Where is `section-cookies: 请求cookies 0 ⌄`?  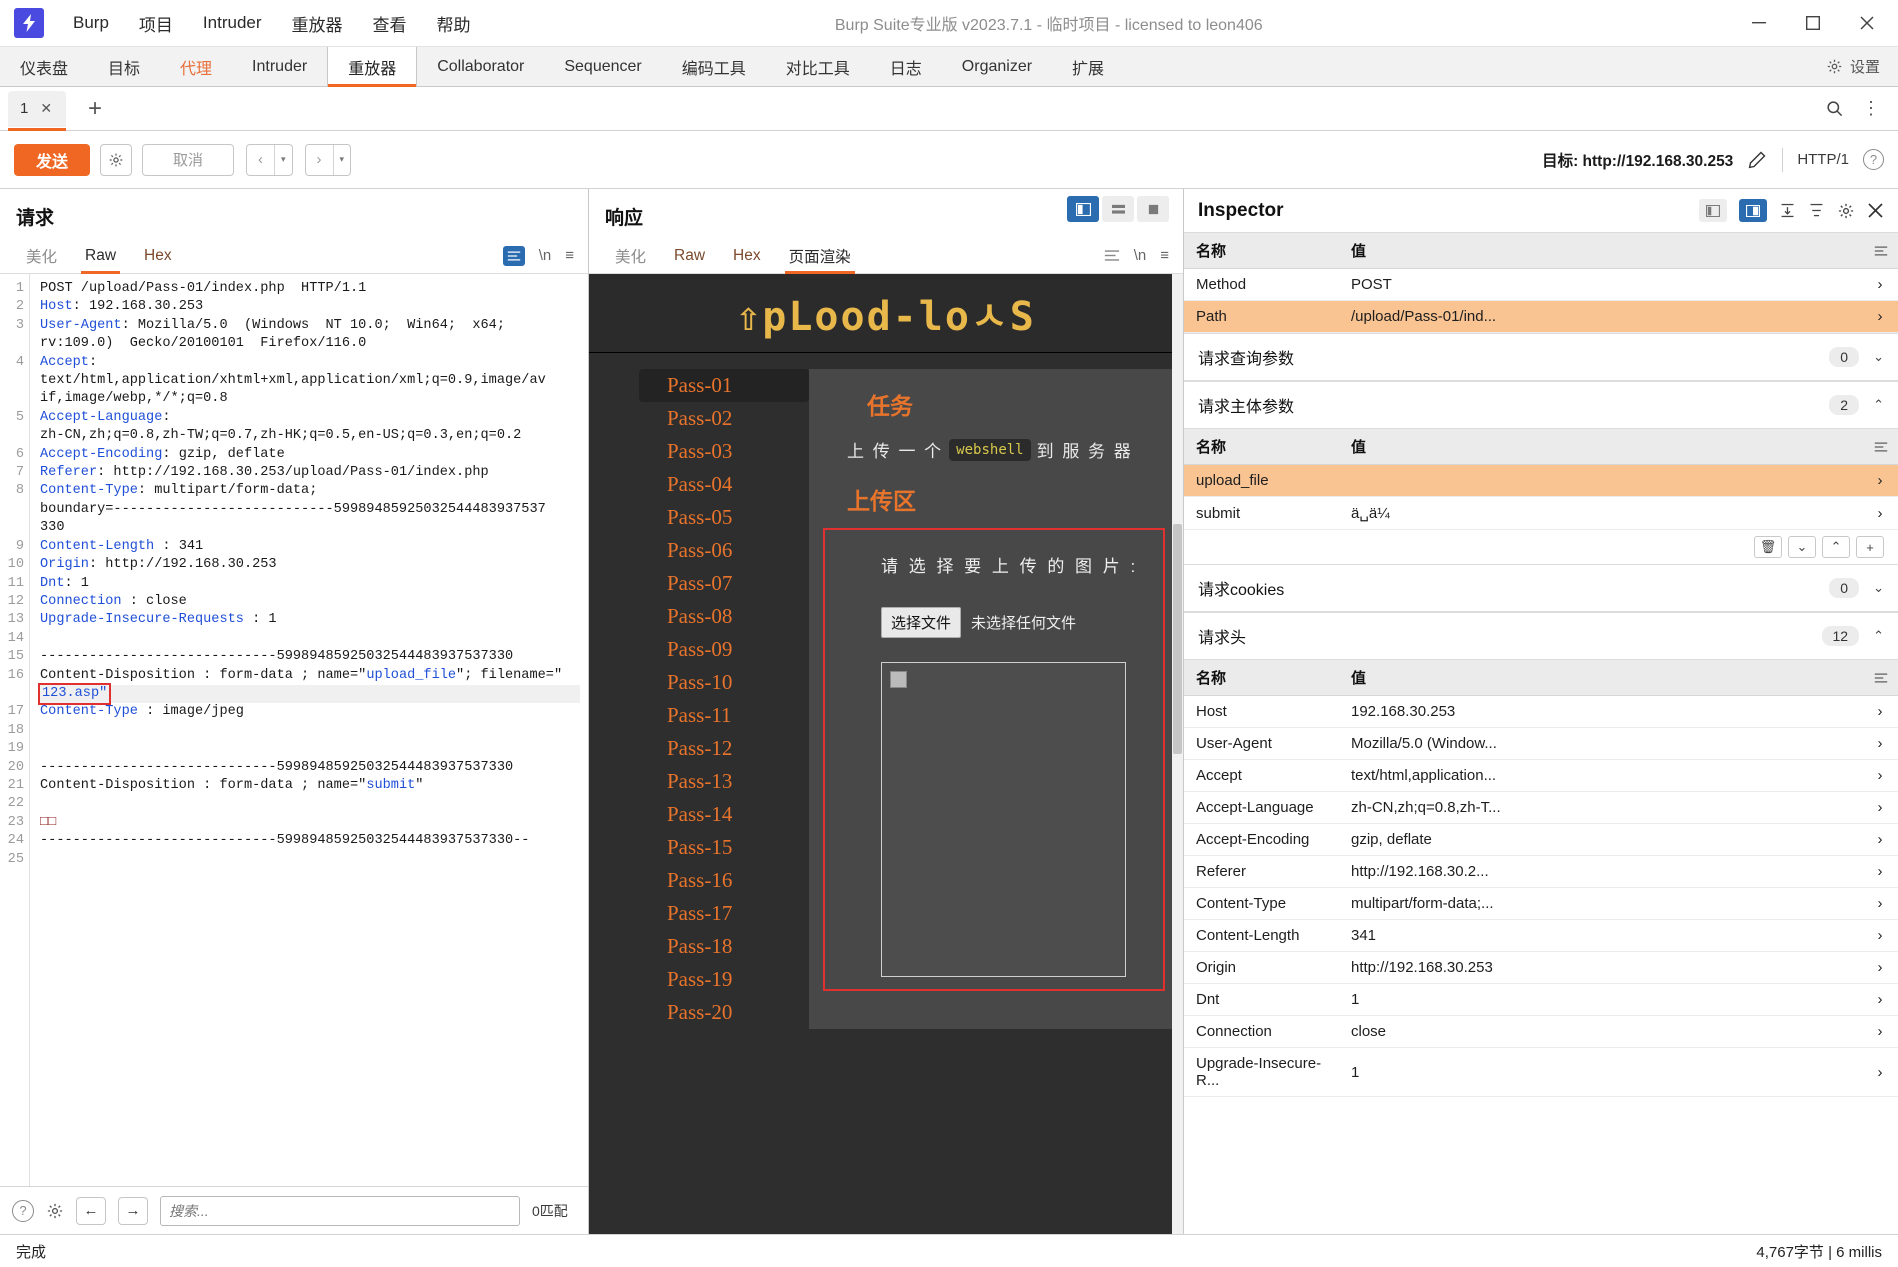 section-cookies: 请求cookies 0 ⌄ is located at coordinates (1541, 588).